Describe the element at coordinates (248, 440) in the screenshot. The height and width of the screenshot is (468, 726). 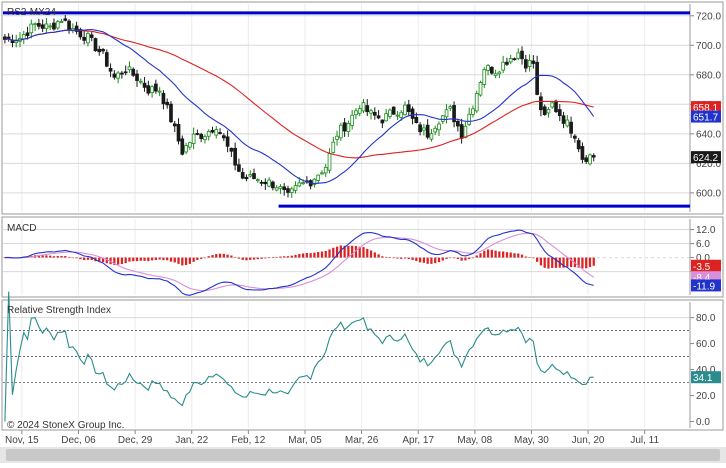
I see `x-tick-label: Feb, 12` at that location.